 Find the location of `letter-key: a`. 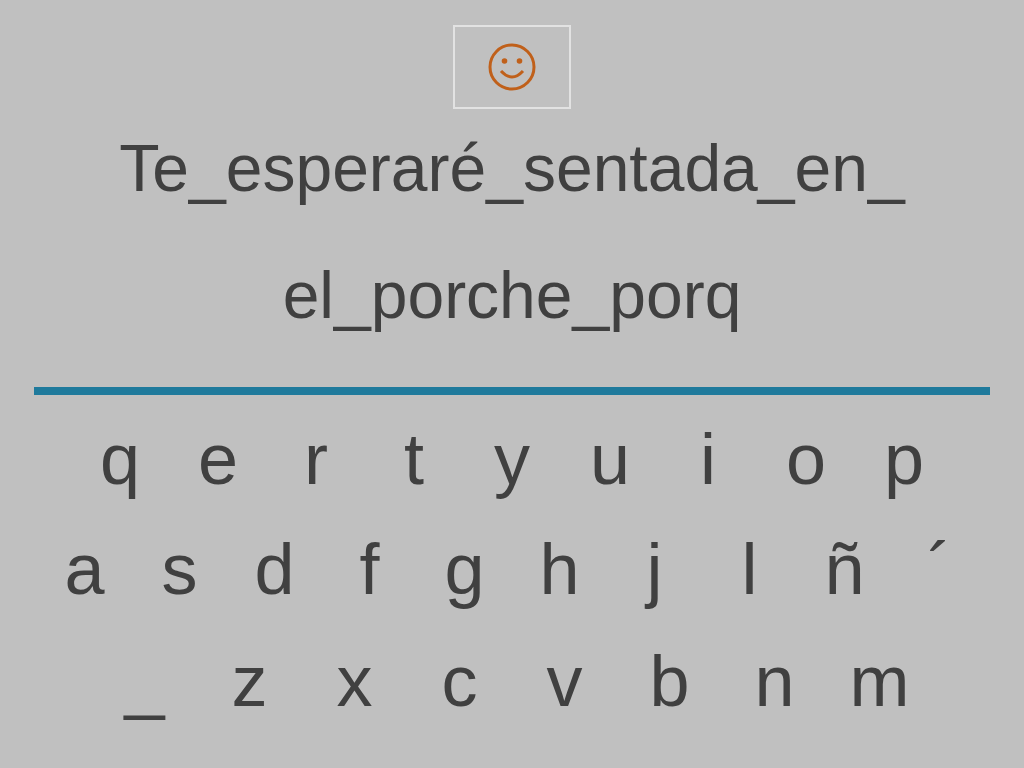

letter-key: a is located at coordinates (84, 569).